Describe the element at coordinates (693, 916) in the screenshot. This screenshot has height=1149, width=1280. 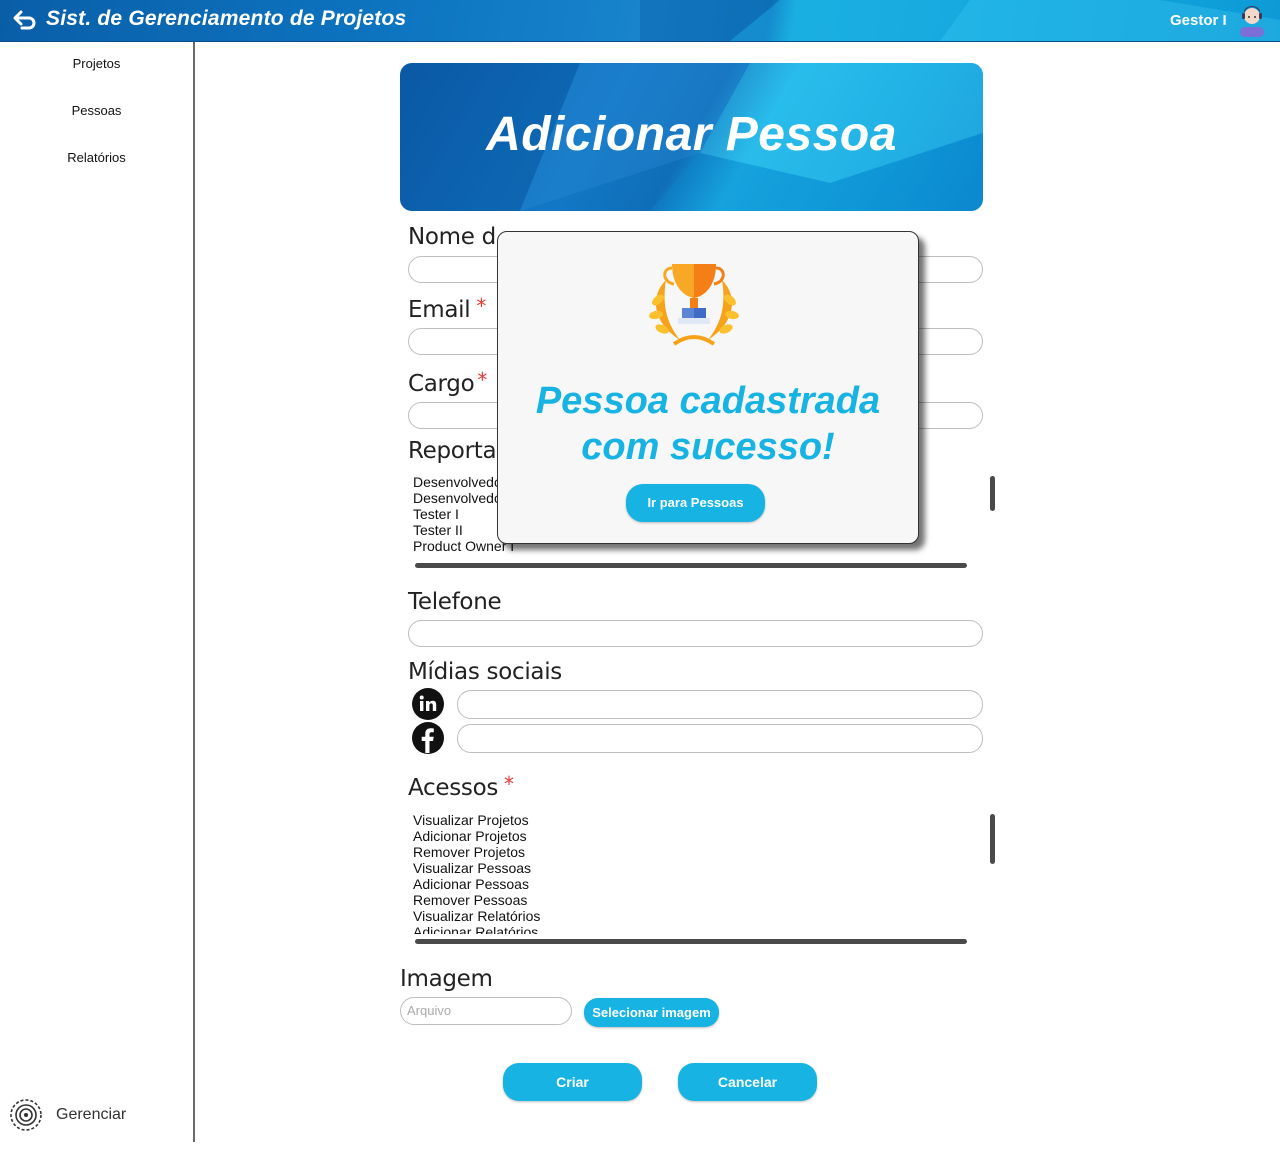
I see `list-item: Visualizar Relatórios` at that location.